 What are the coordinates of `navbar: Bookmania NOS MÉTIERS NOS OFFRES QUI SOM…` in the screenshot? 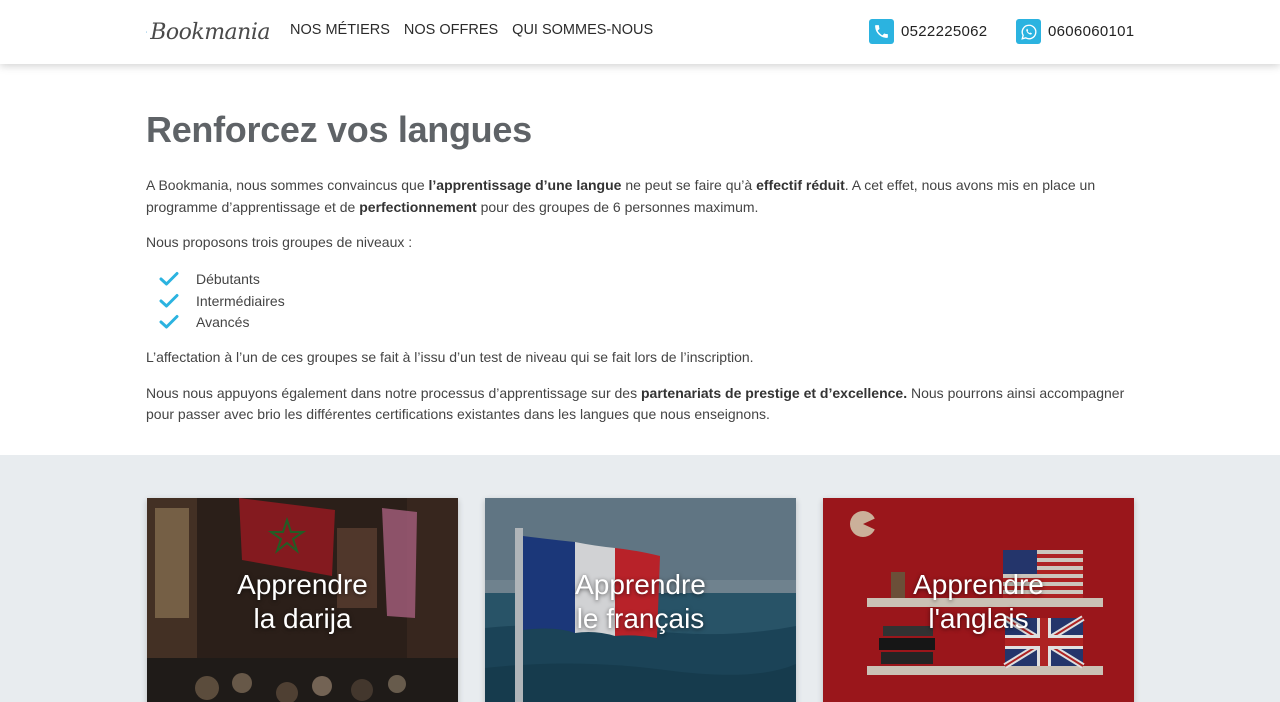 It's located at (640, 32).